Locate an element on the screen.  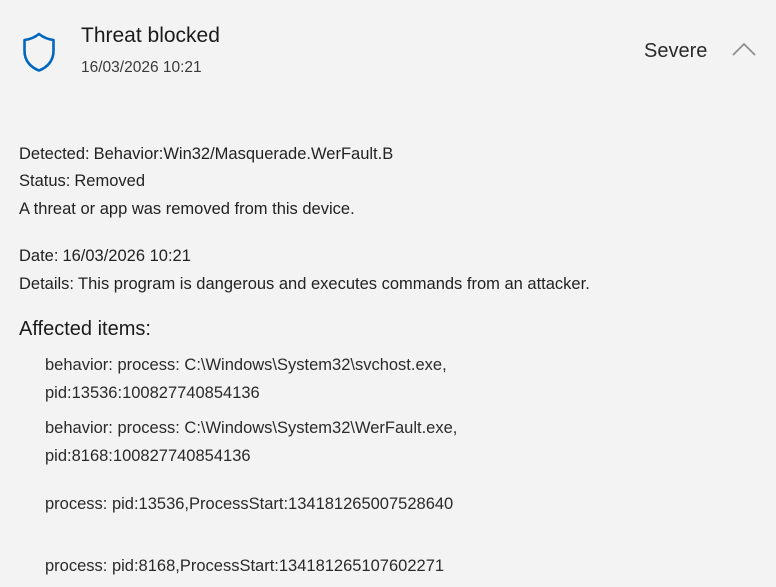
page-title: Threat blocked is located at coordinates (150, 35).